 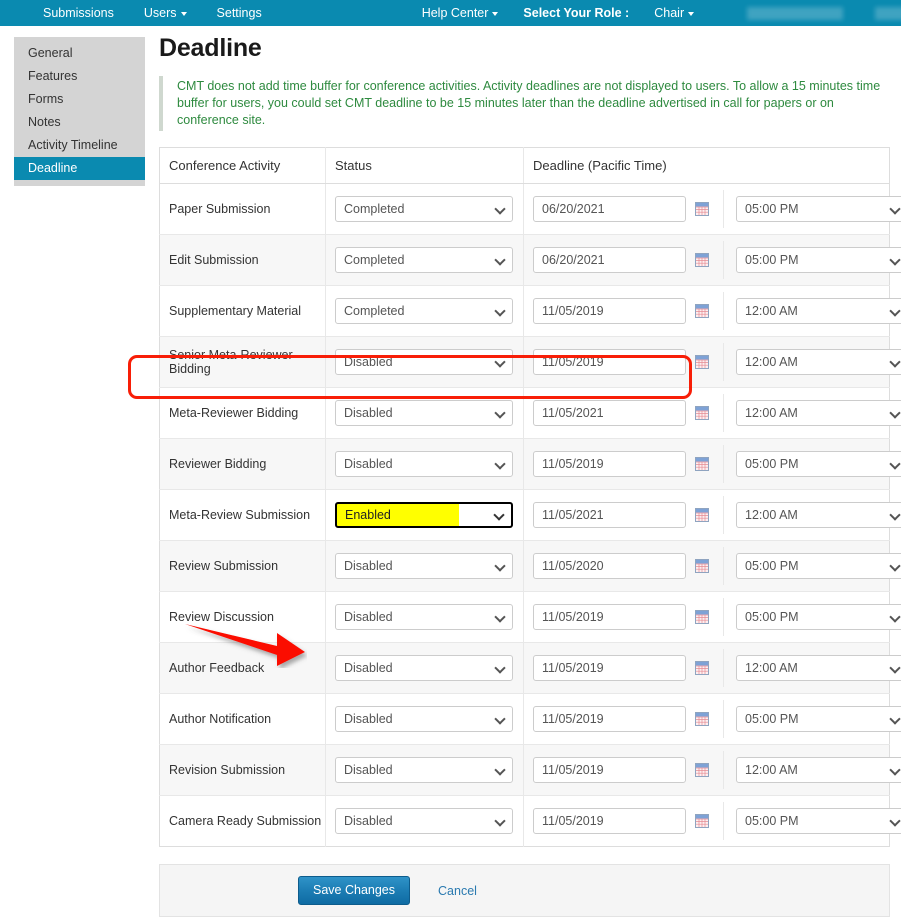 What do you see at coordinates (460, 13) in the screenshot?
I see `nav-item-help-center: Help Center` at bounding box center [460, 13].